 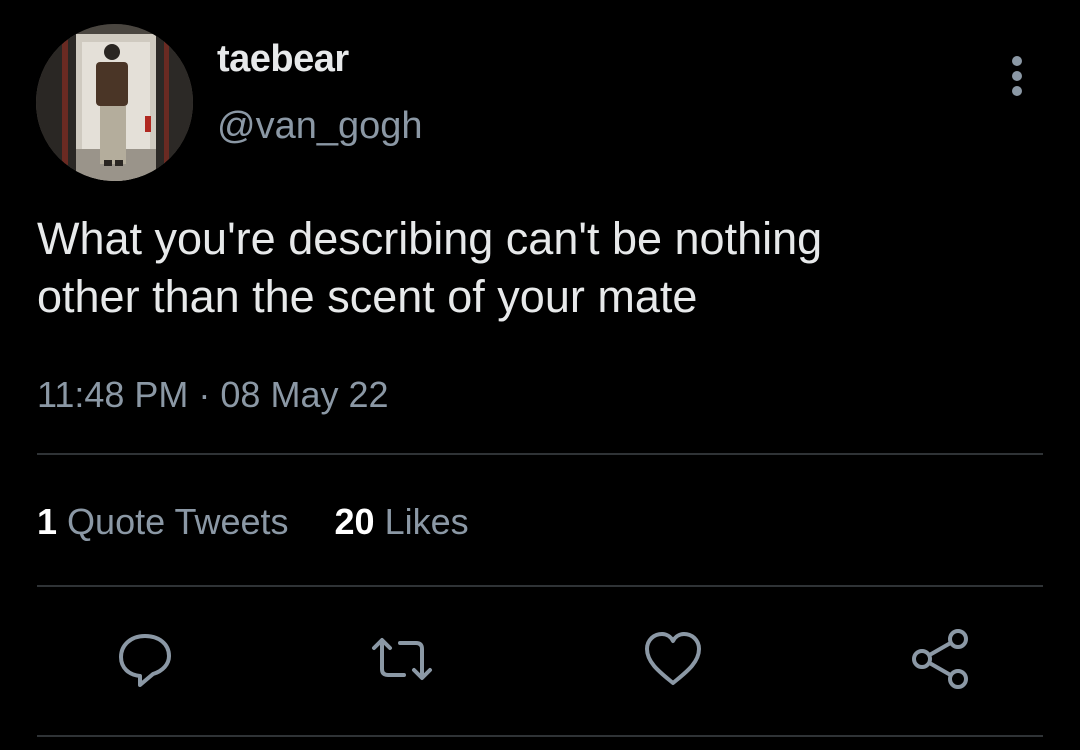 What do you see at coordinates (367, 296) in the screenshot?
I see `tweet-text-line: other than the scent of your mate` at bounding box center [367, 296].